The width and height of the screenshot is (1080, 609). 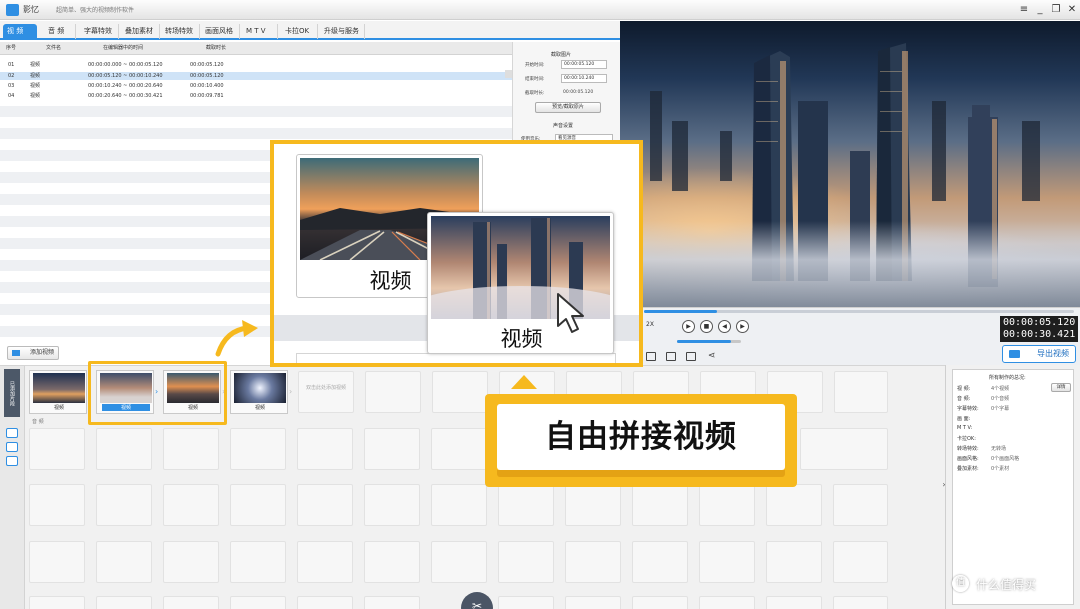 I want to click on tab-upgrade-service: 升级与服务, so click(x=342, y=31).